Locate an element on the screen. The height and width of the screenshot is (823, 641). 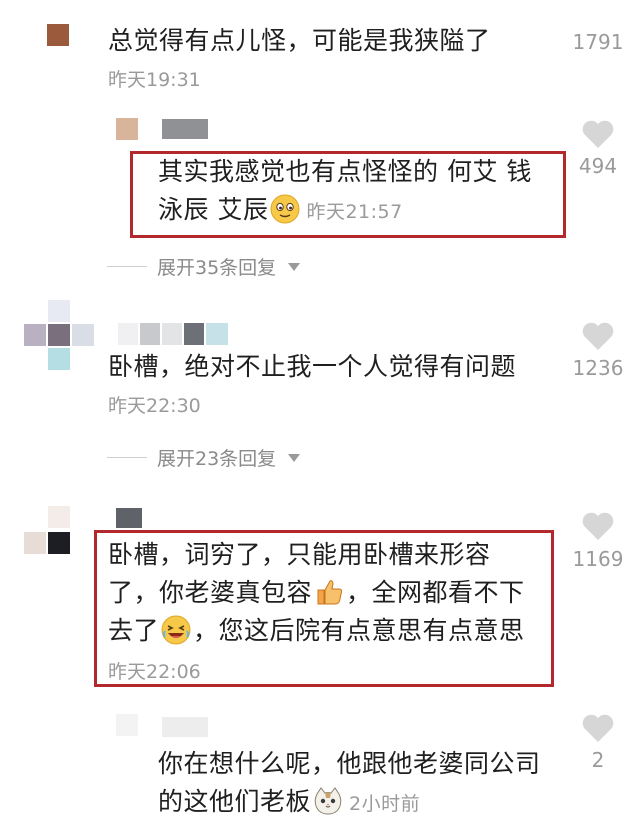
comment-time: 昨天19:31 is located at coordinates (154, 80).